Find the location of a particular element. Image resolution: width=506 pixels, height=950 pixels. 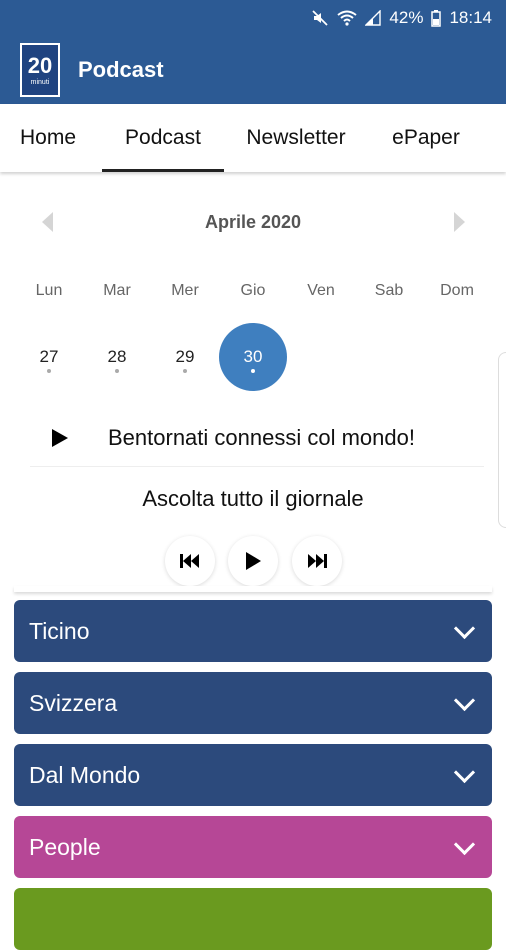

month-label: Aprile 2020 is located at coordinates (253, 222).